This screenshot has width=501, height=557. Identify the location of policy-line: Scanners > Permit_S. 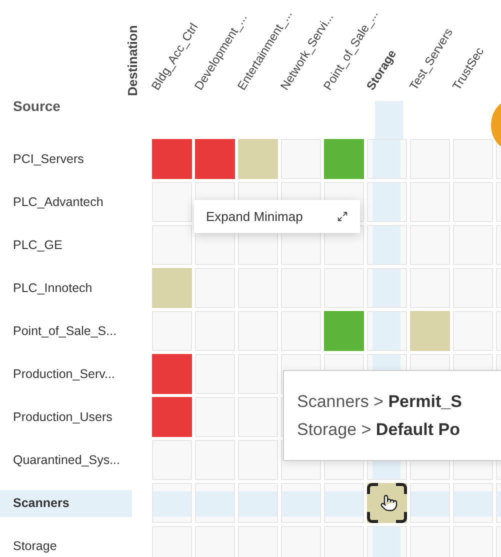
(380, 402).